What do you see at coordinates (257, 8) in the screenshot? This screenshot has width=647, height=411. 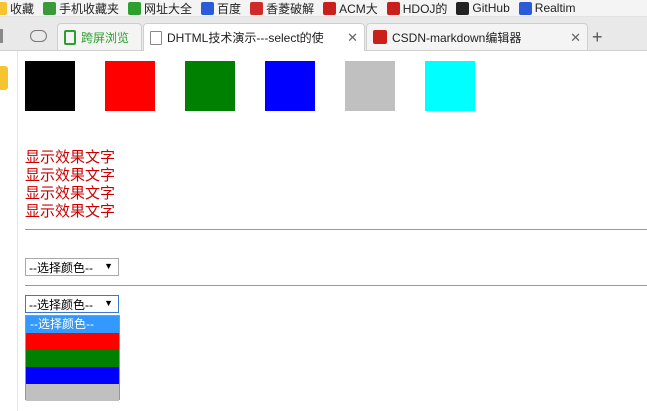 I see `red-square-icon` at bounding box center [257, 8].